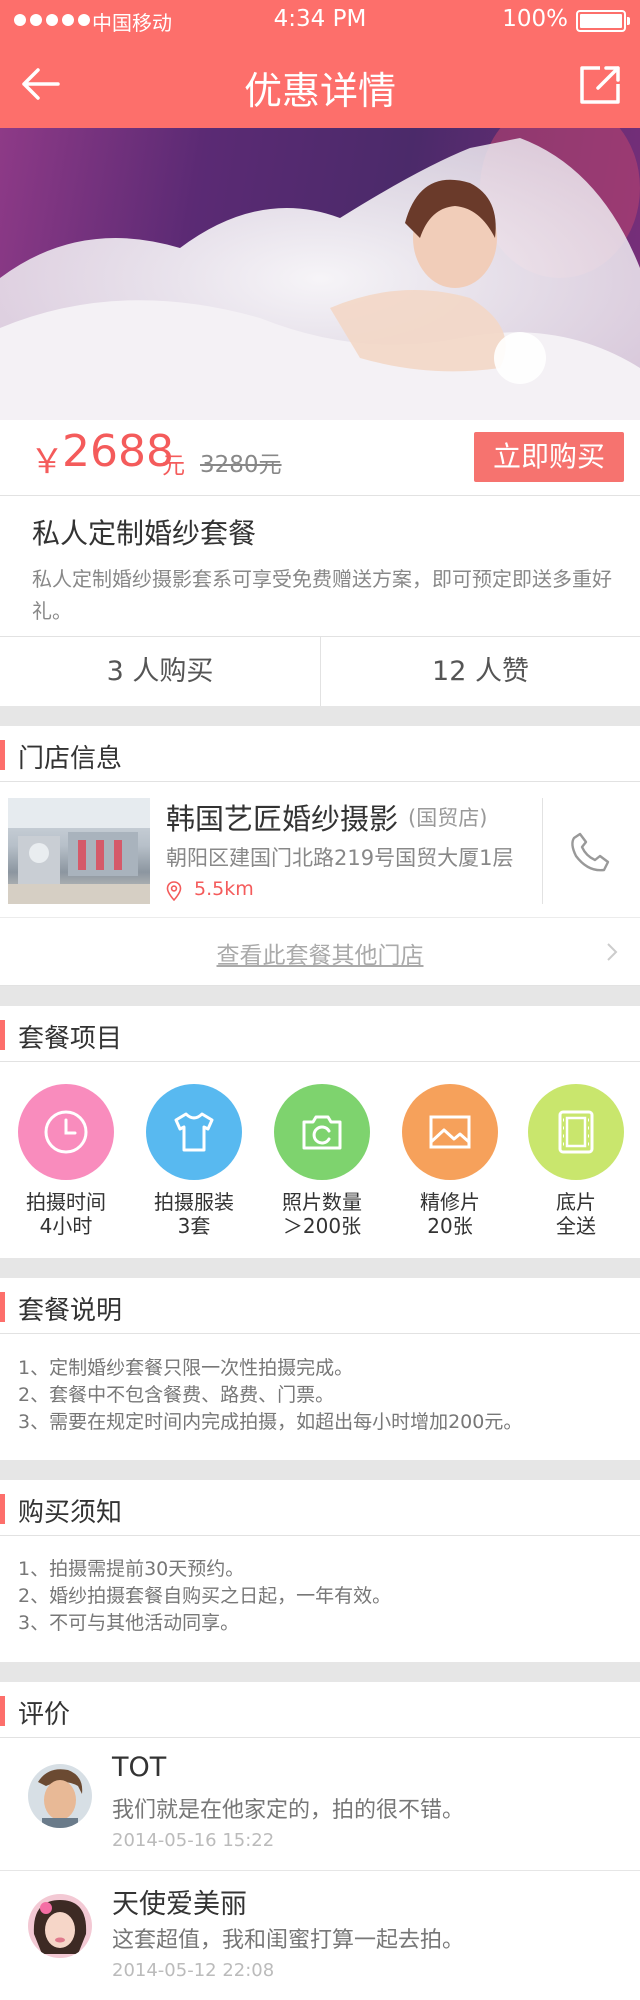 The height and width of the screenshot is (2000, 640). What do you see at coordinates (576, 1132) in the screenshot?
I see `film-icon` at bounding box center [576, 1132].